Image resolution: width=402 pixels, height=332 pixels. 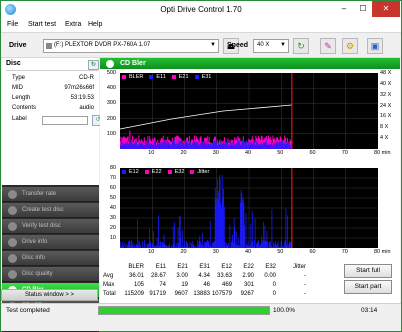 I want to click on progress-percent: 100.0%, so click(x=284, y=310).